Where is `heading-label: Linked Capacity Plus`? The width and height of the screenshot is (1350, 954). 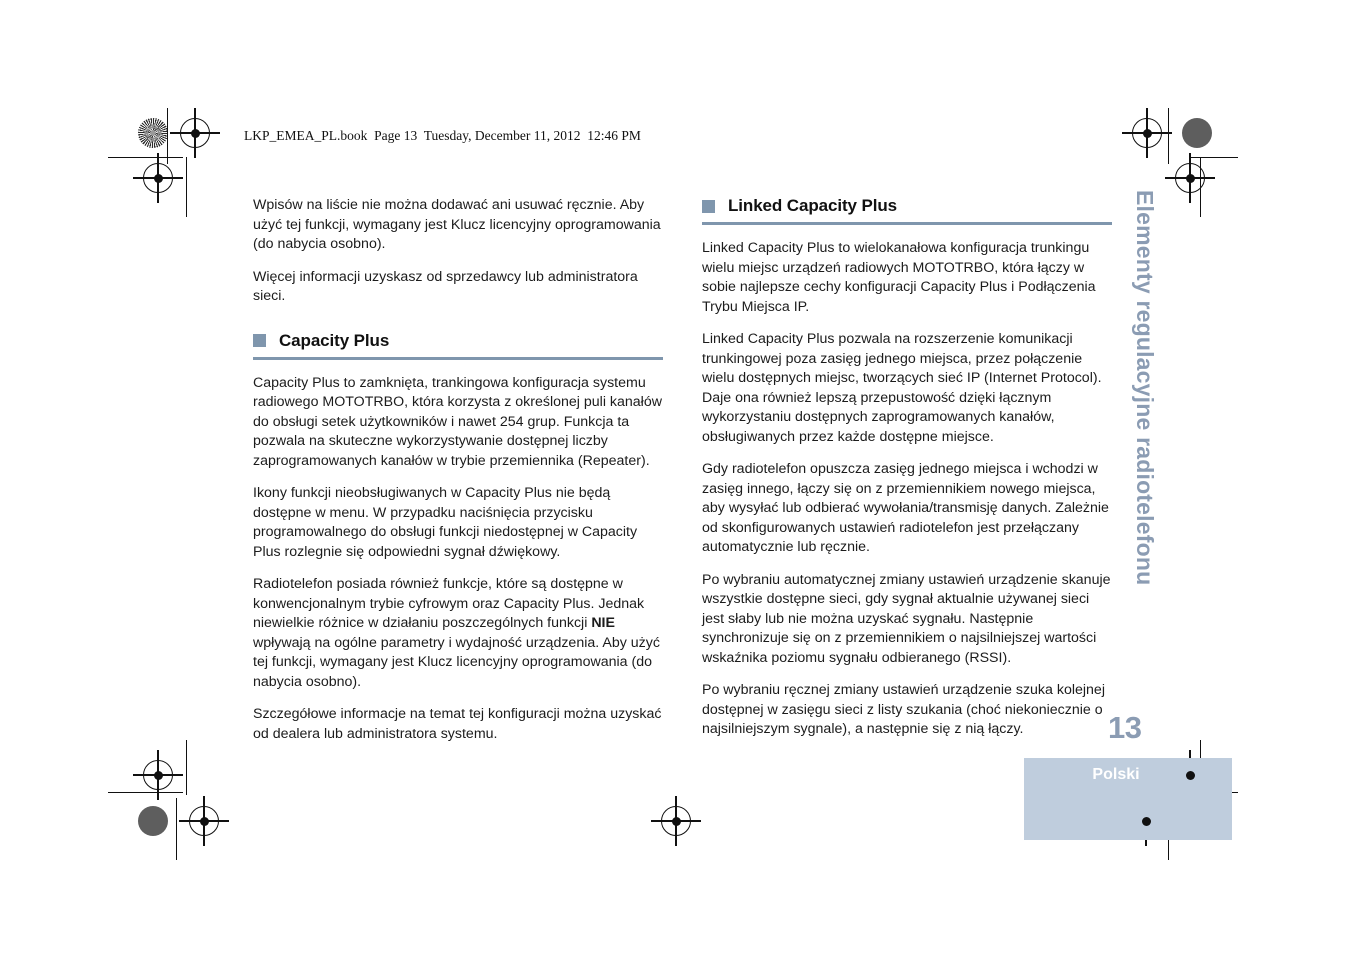 heading-label: Linked Capacity Plus is located at coordinates (812, 205).